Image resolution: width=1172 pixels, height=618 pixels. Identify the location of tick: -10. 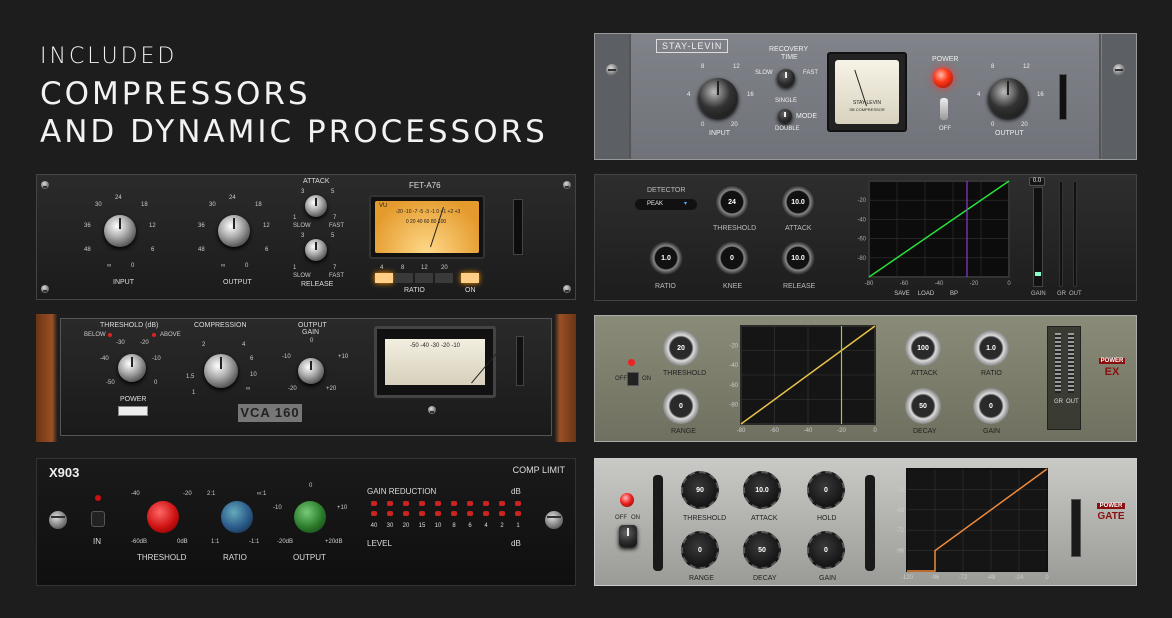
(156, 359).